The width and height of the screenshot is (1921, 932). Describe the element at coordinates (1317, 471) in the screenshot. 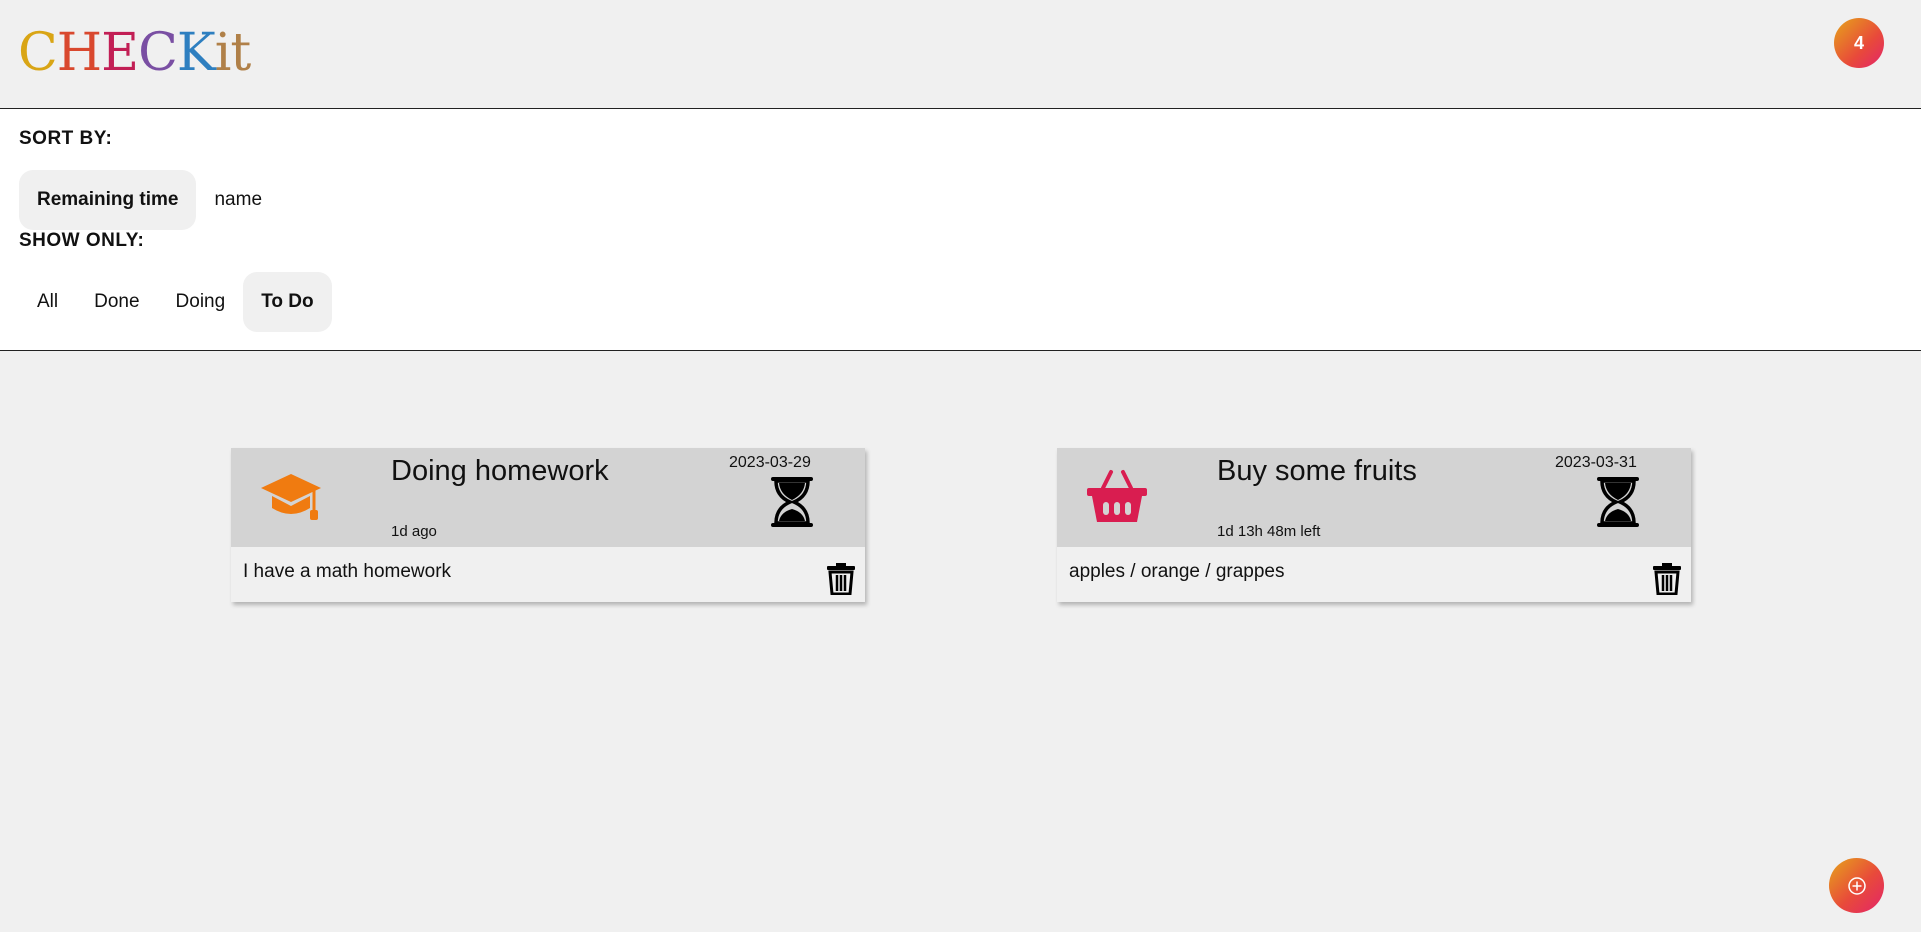

I see `task-title: Buy some fruits` at that location.